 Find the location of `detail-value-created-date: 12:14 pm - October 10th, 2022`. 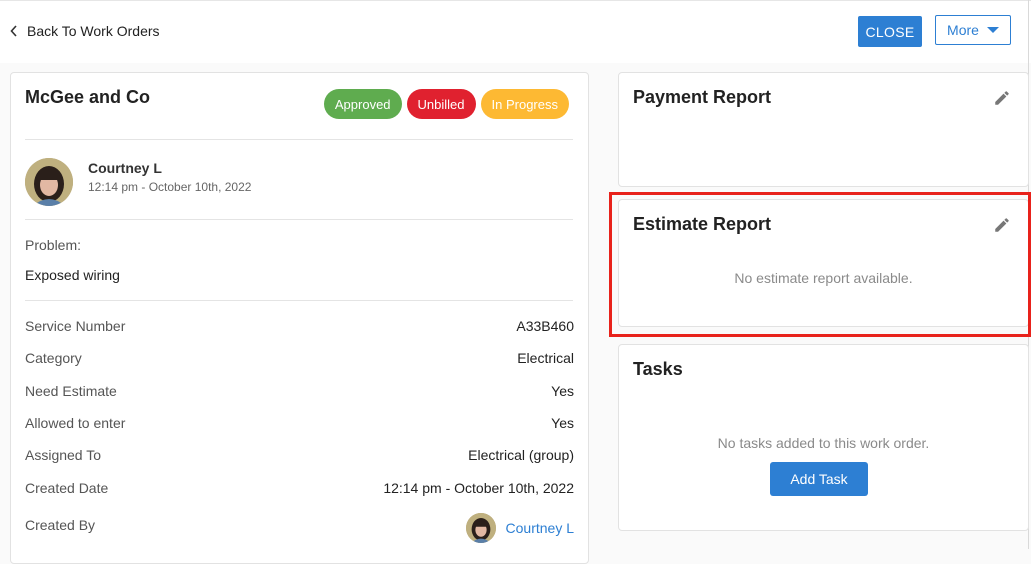

detail-value-created-date: 12:14 pm - October 10th, 2022 is located at coordinates (478, 488).